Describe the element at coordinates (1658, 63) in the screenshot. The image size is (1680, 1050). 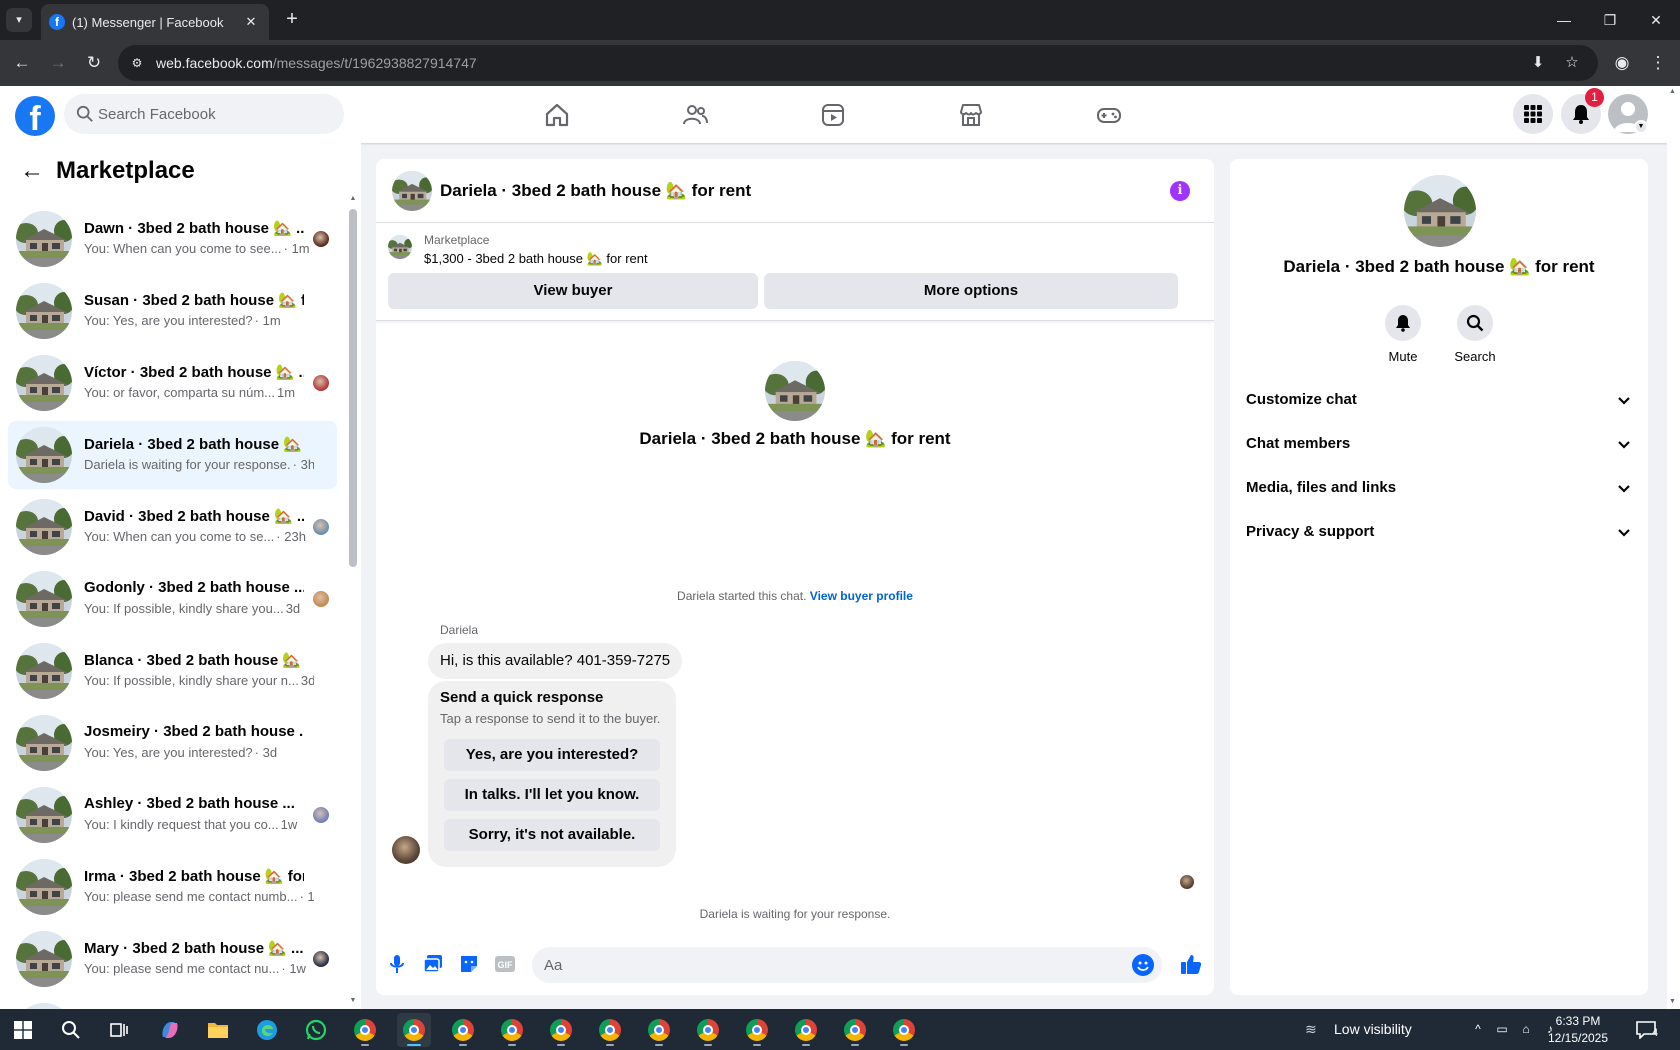
I see `browser-menu-icon: ⋮` at that location.